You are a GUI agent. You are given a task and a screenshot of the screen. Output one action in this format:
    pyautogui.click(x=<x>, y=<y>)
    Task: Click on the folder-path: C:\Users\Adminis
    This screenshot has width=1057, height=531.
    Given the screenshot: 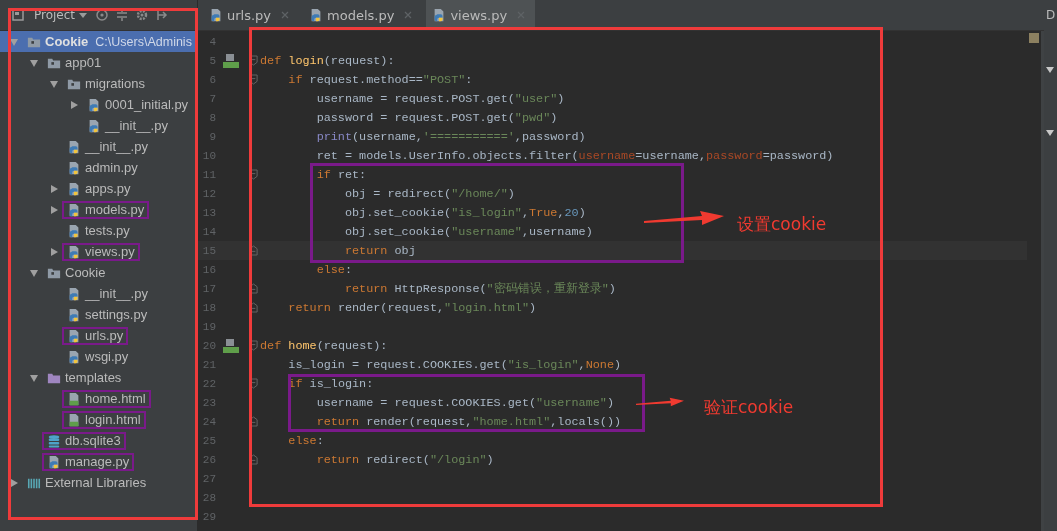 What is the action you would take?
    pyautogui.click(x=143, y=41)
    